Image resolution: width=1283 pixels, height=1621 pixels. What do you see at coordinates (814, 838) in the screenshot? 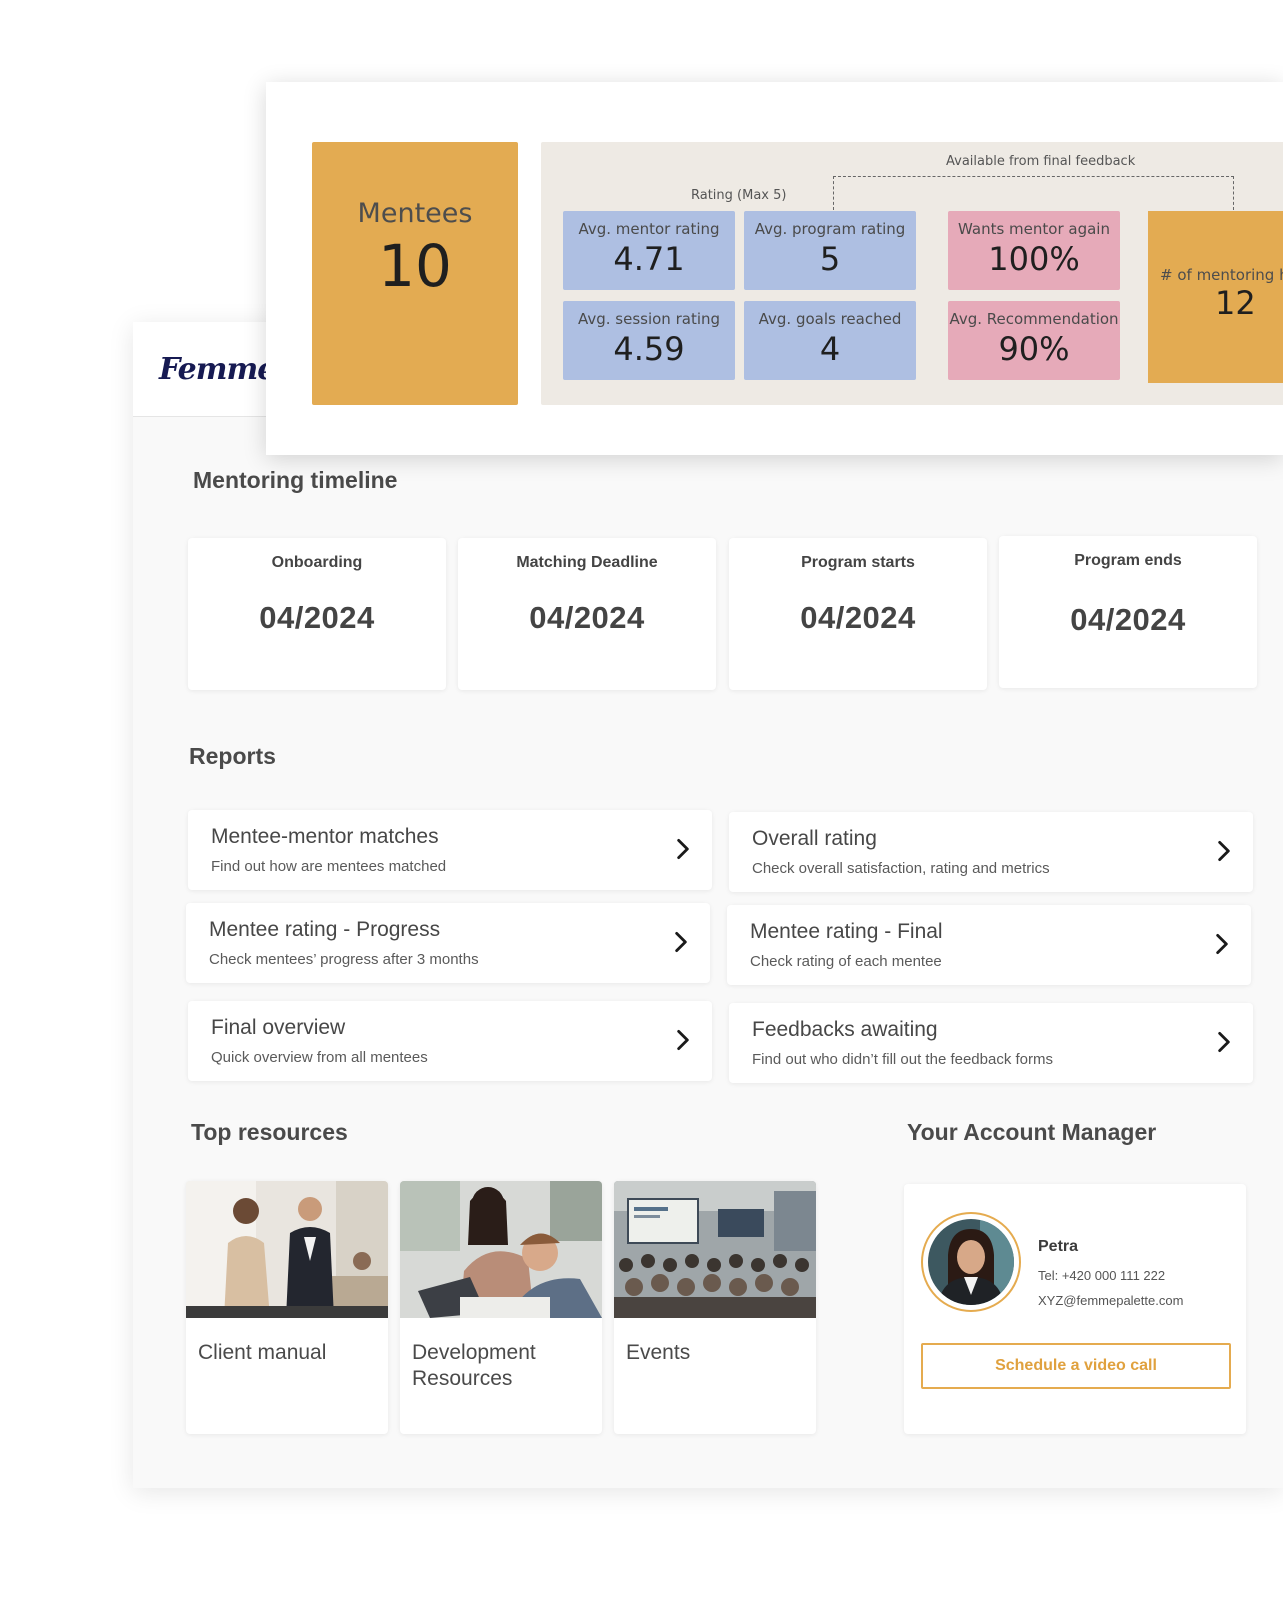
I see `report-title: Overall rating` at bounding box center [814, 838].